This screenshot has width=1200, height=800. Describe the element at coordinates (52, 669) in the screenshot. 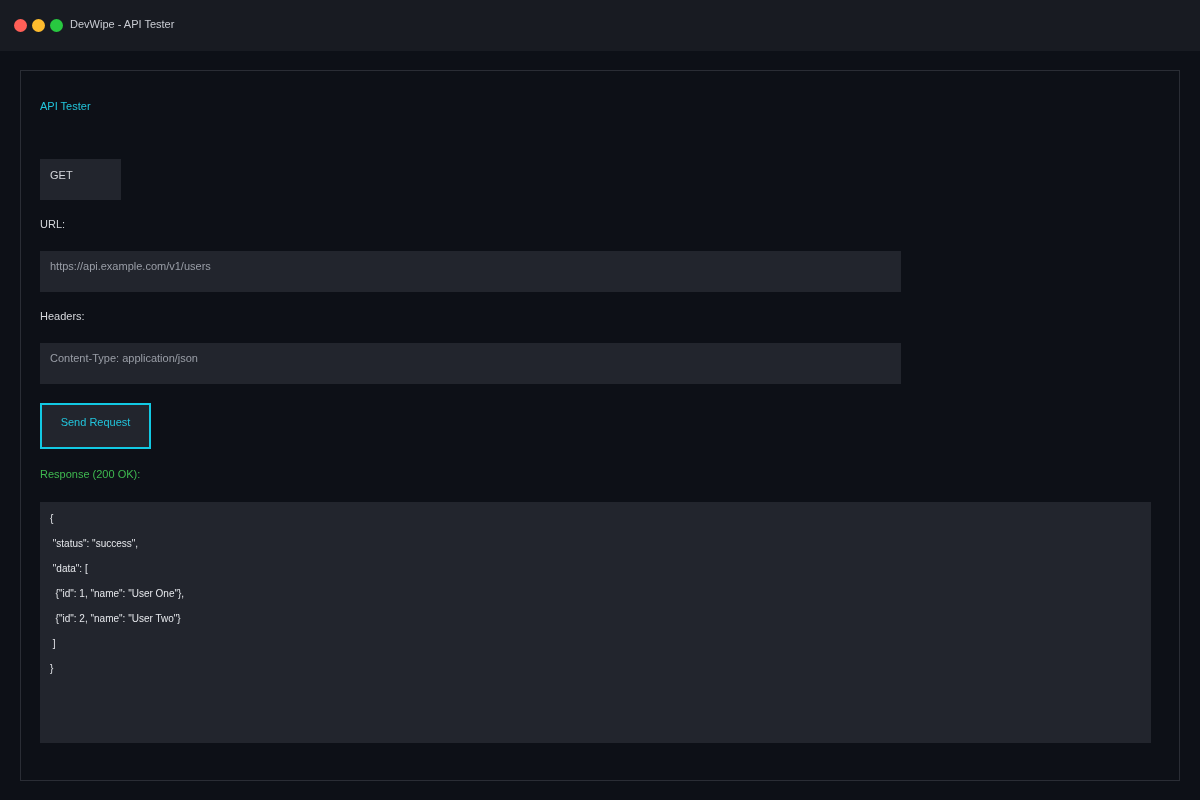

I see `code-line: }` at that location.